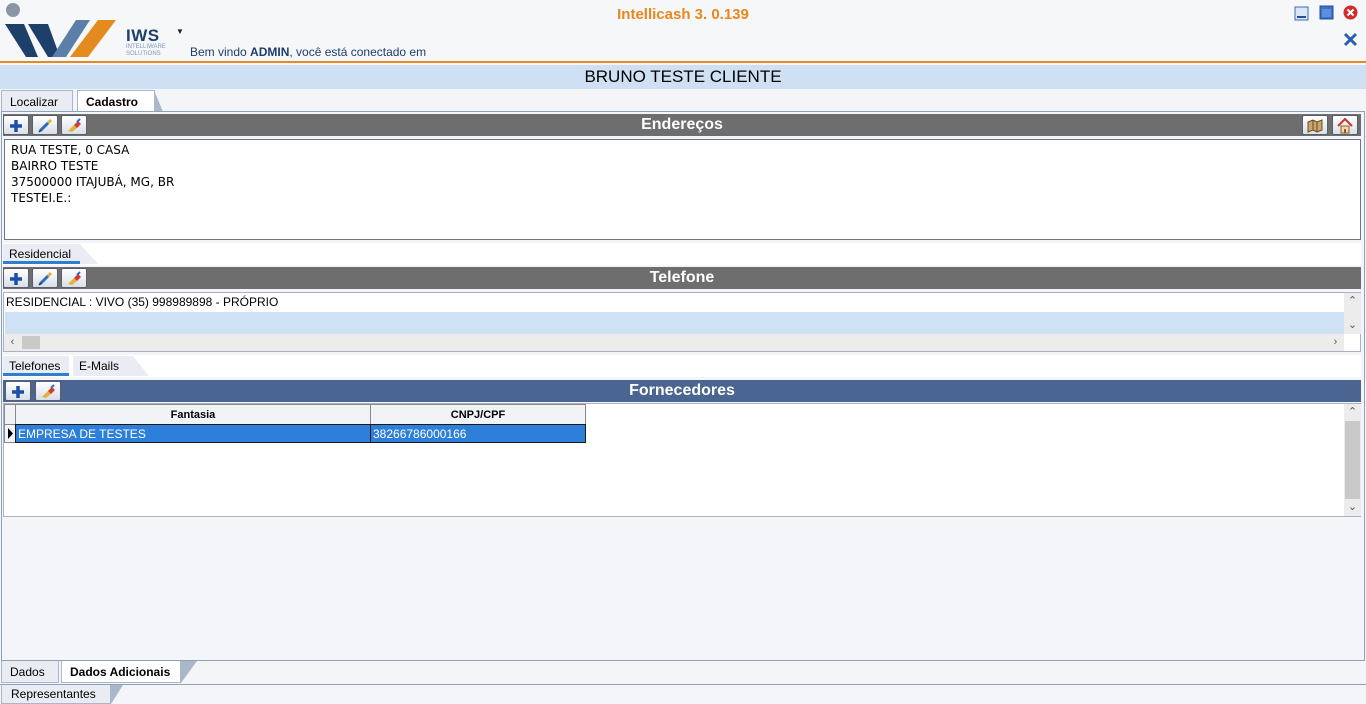 The image size is (1366, 704). I want to click on close-icon, so click(1350, 12).